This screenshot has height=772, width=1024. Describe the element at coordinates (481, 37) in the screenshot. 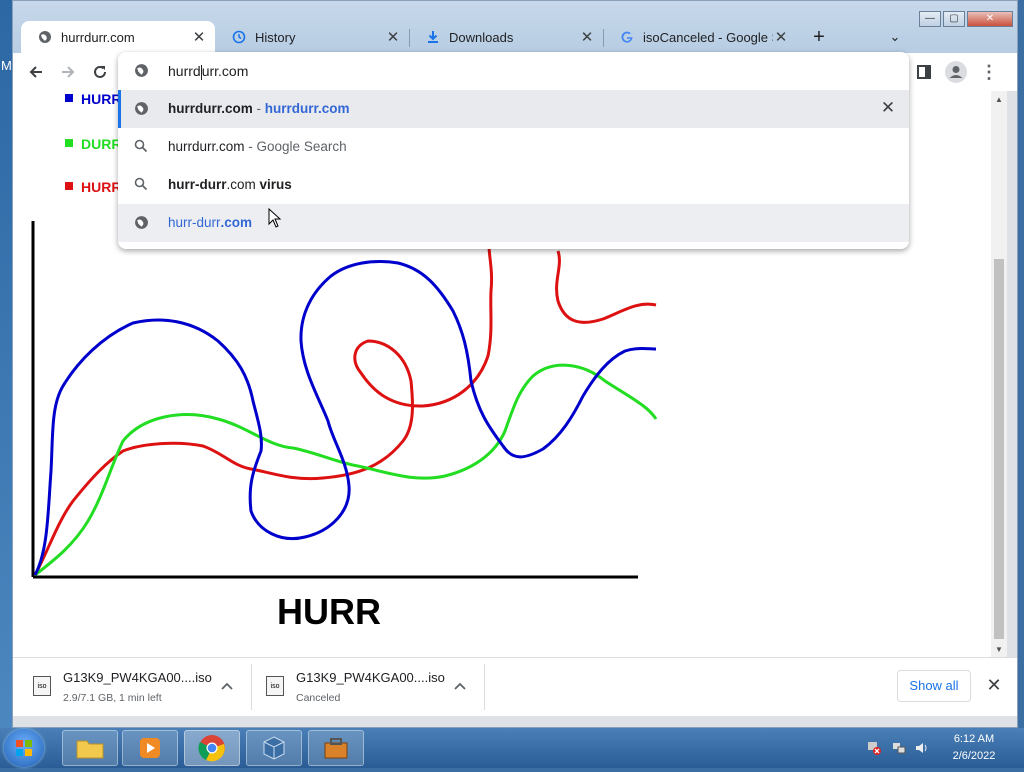

I see `tab-title: Downloads` at that location.